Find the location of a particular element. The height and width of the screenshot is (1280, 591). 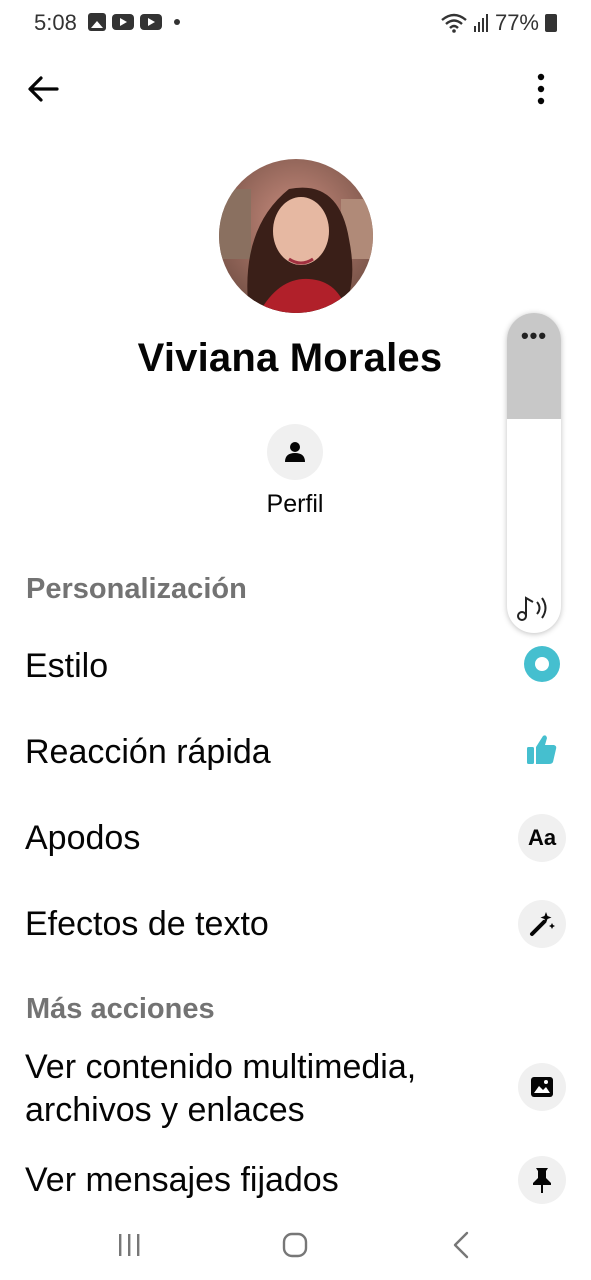

row-label: Estilo is located at coordinates (67, 666).